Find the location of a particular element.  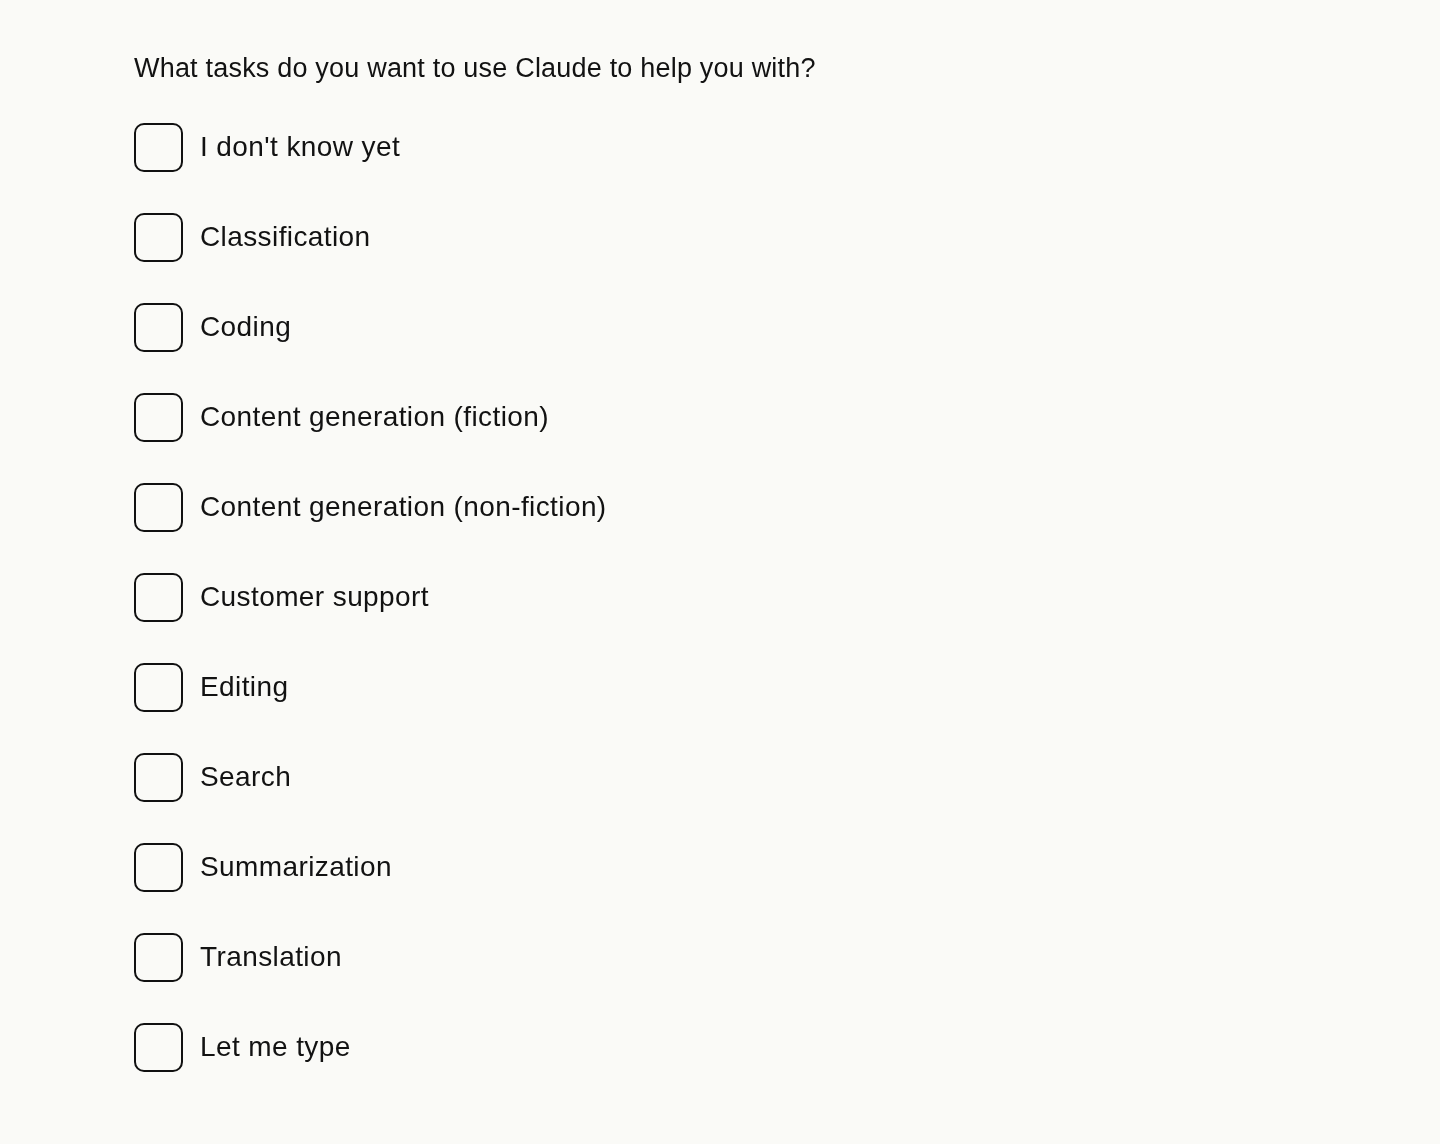

question-text: What tasks do you want to use Claude to help you with? is located at coordinates (475, 68).